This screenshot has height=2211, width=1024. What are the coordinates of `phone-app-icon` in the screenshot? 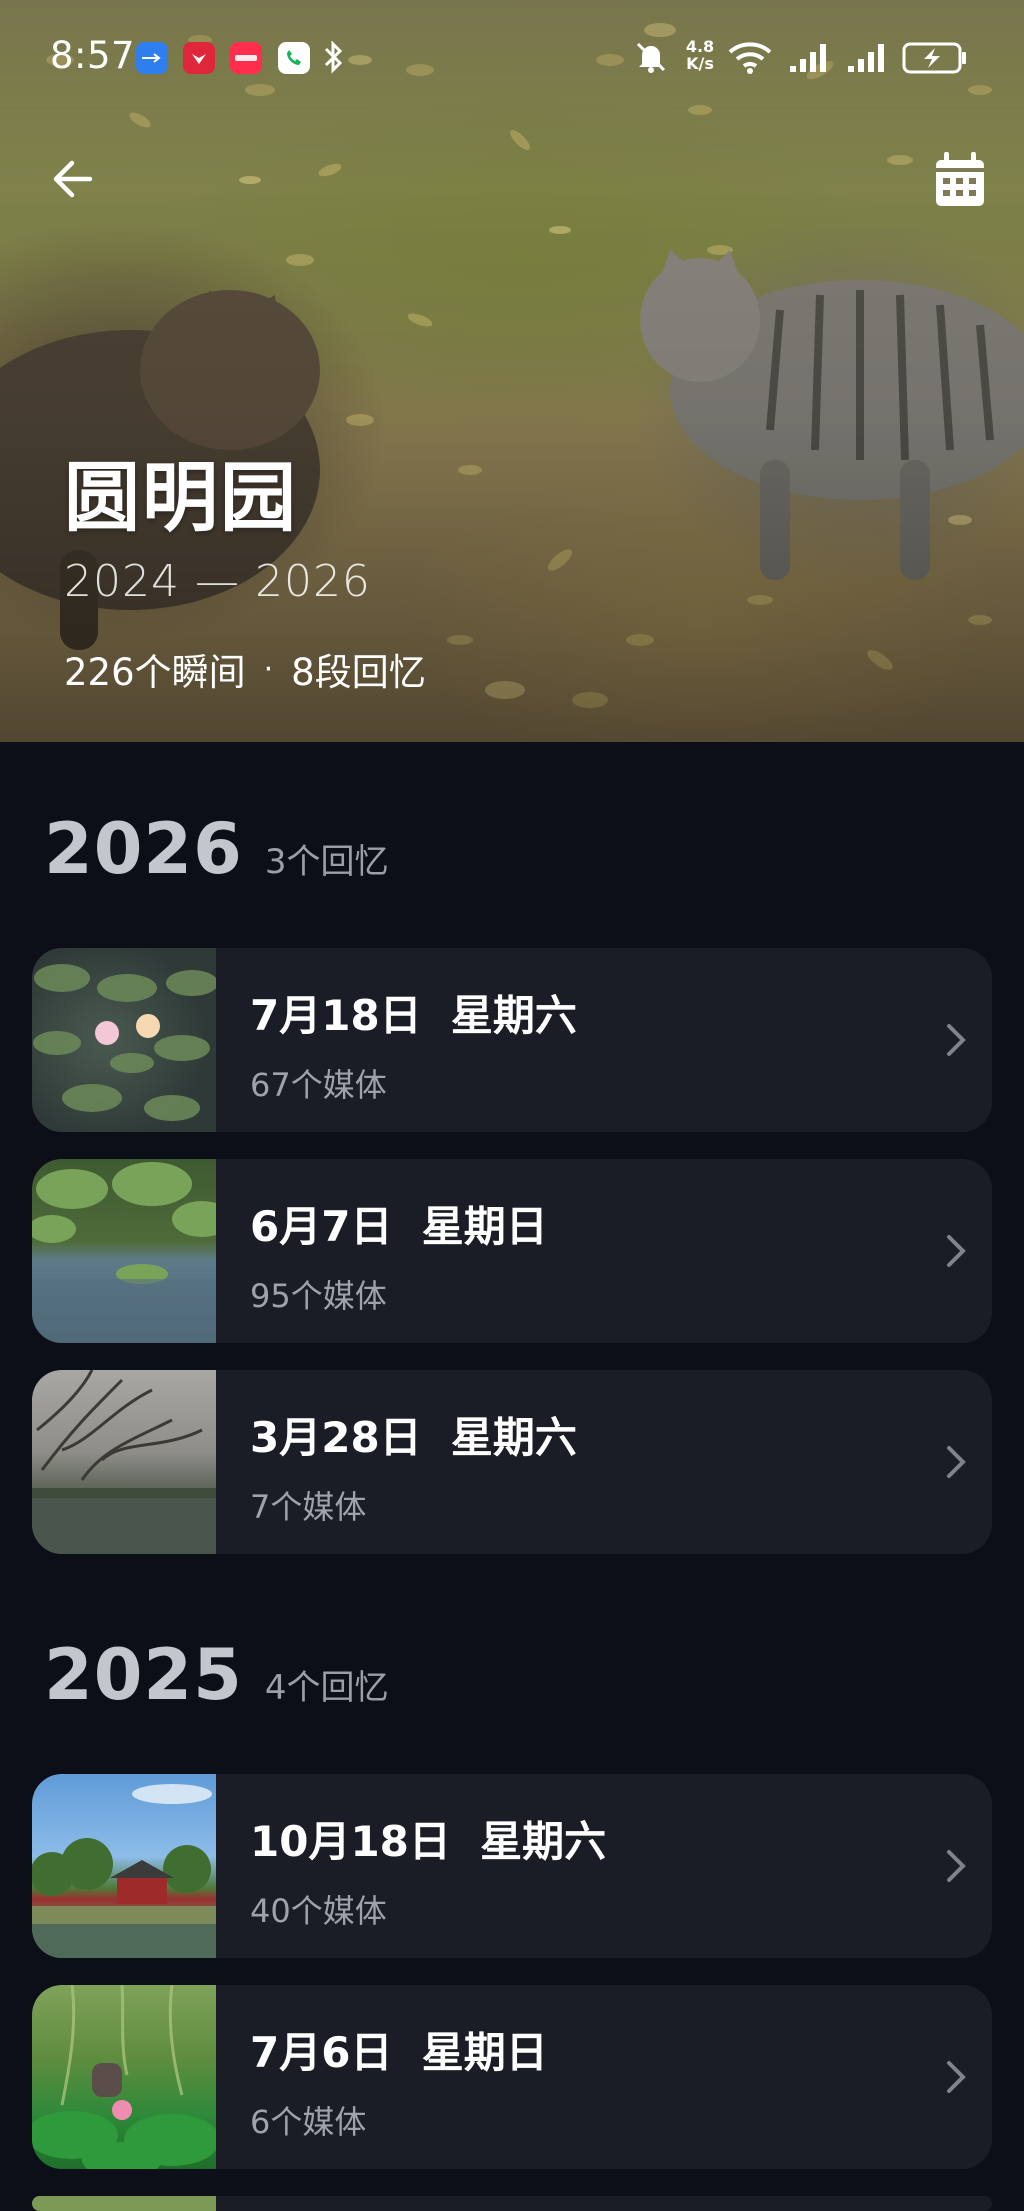 It's located at (294, 58).